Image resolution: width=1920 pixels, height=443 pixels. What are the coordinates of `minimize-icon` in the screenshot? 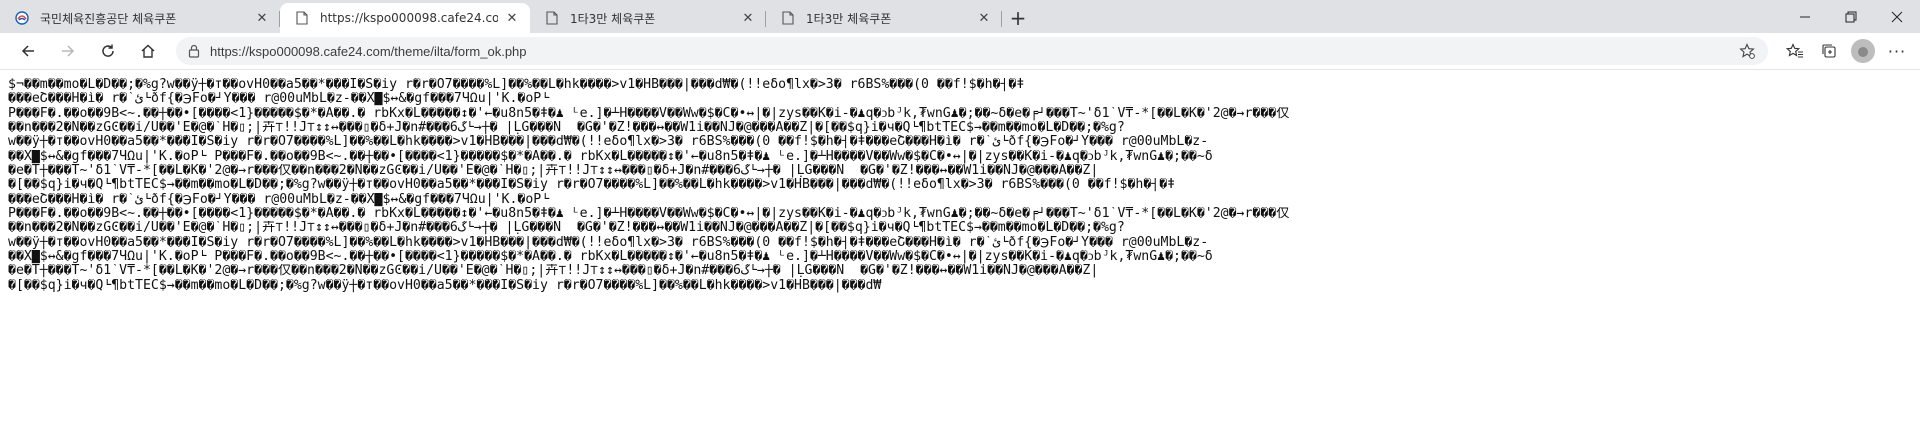 It's located at (1805, 16).